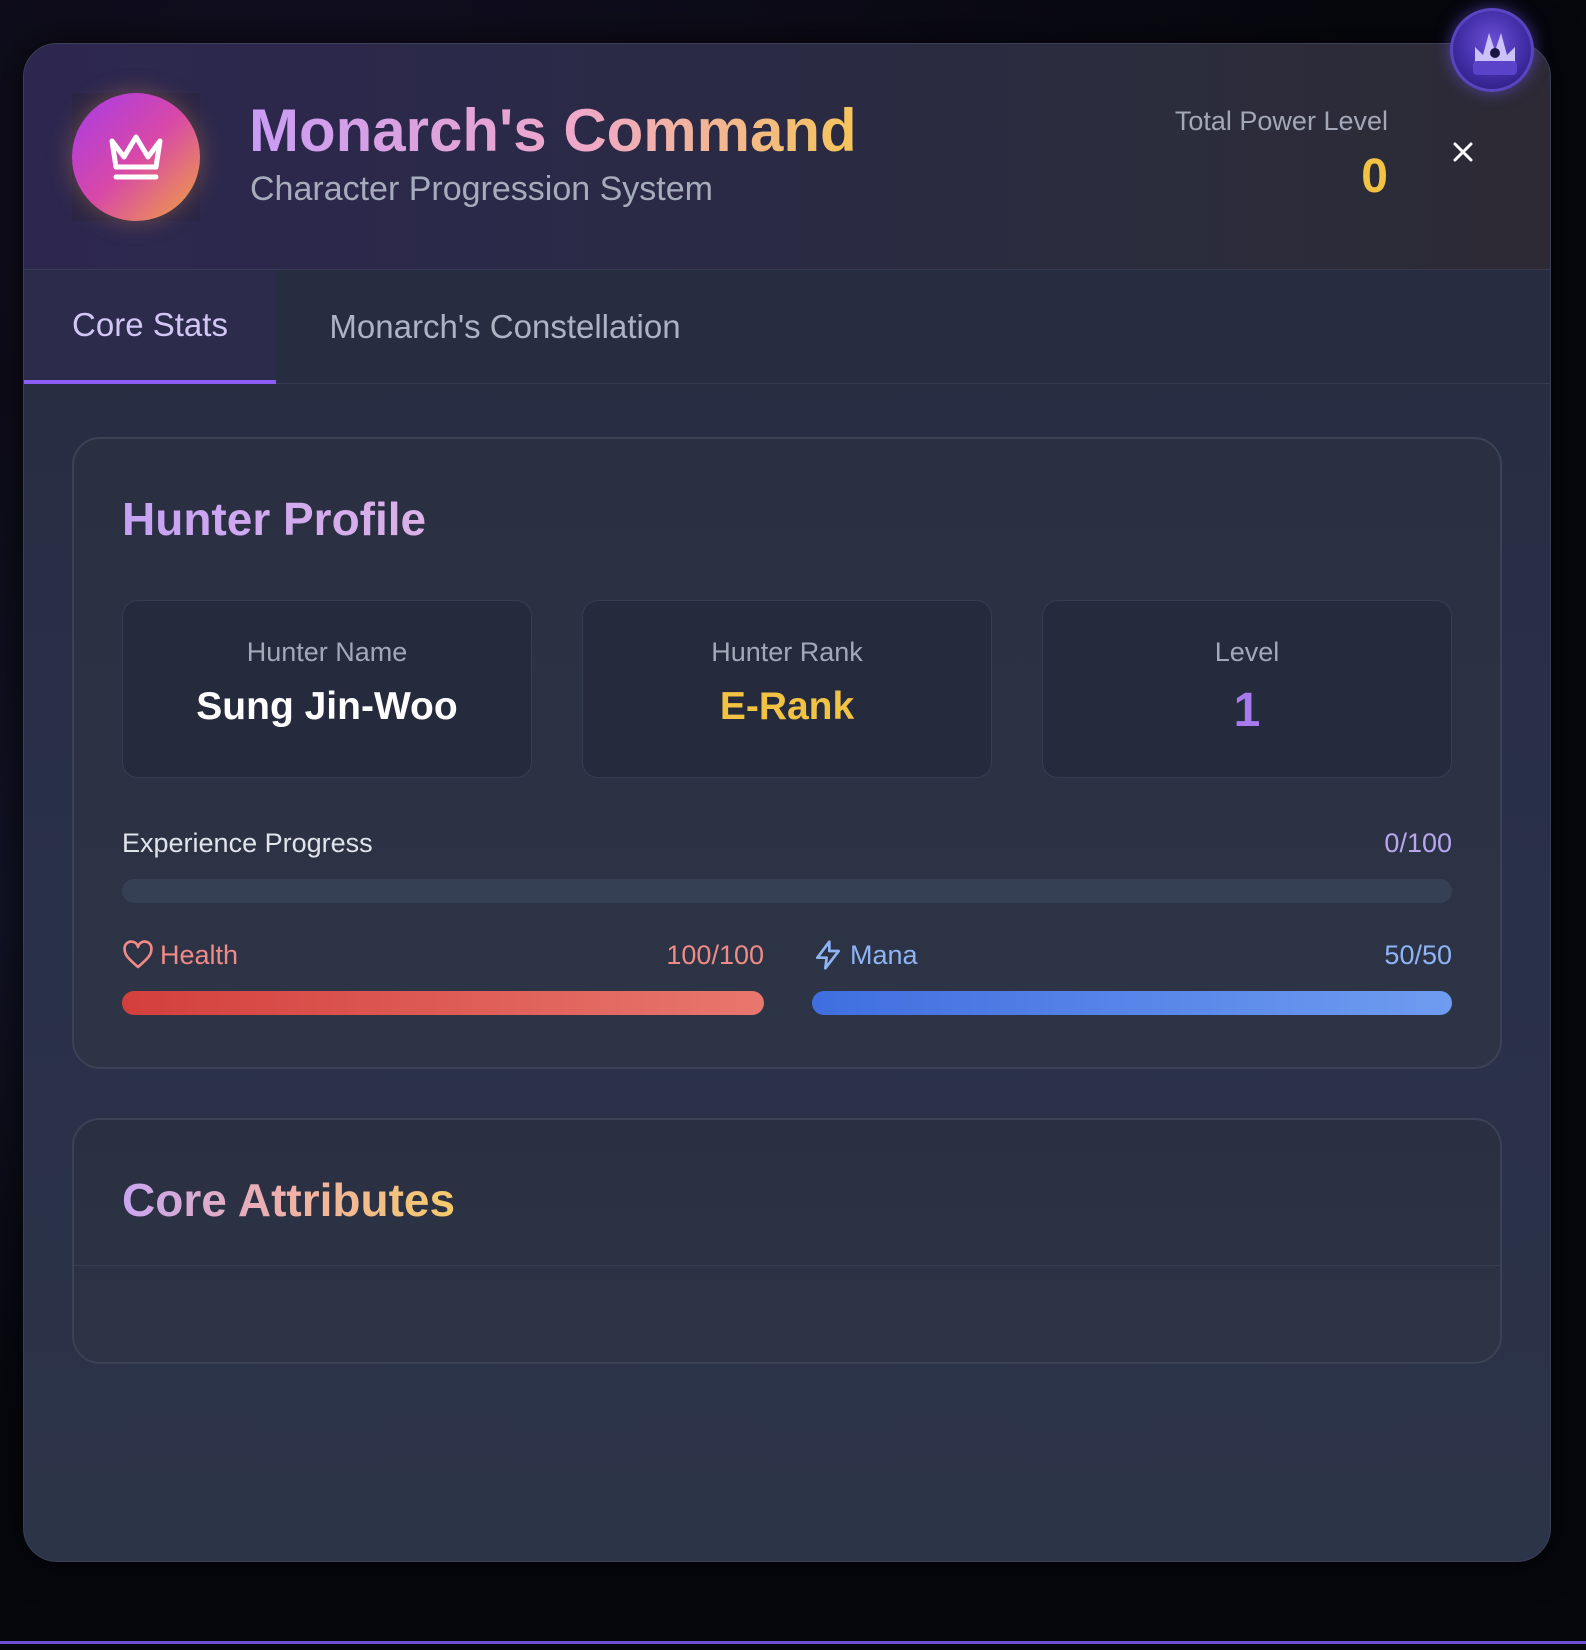 The width and height of the screenshot is (1586, 1650). I want to click on mana-bar-fill, so click(1132, 1003).